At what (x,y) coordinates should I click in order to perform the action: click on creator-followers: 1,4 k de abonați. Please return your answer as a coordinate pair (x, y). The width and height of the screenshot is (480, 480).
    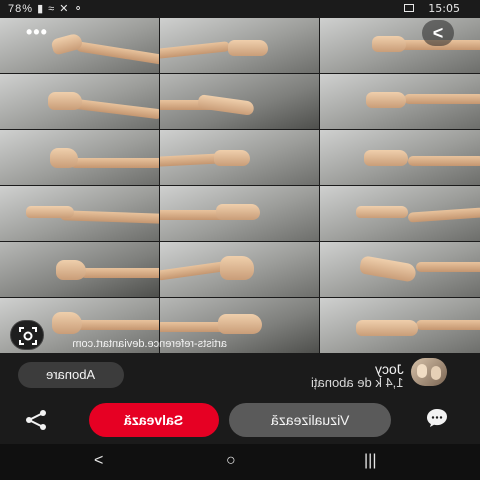
    Looking at the image, I should click on (357, 382).